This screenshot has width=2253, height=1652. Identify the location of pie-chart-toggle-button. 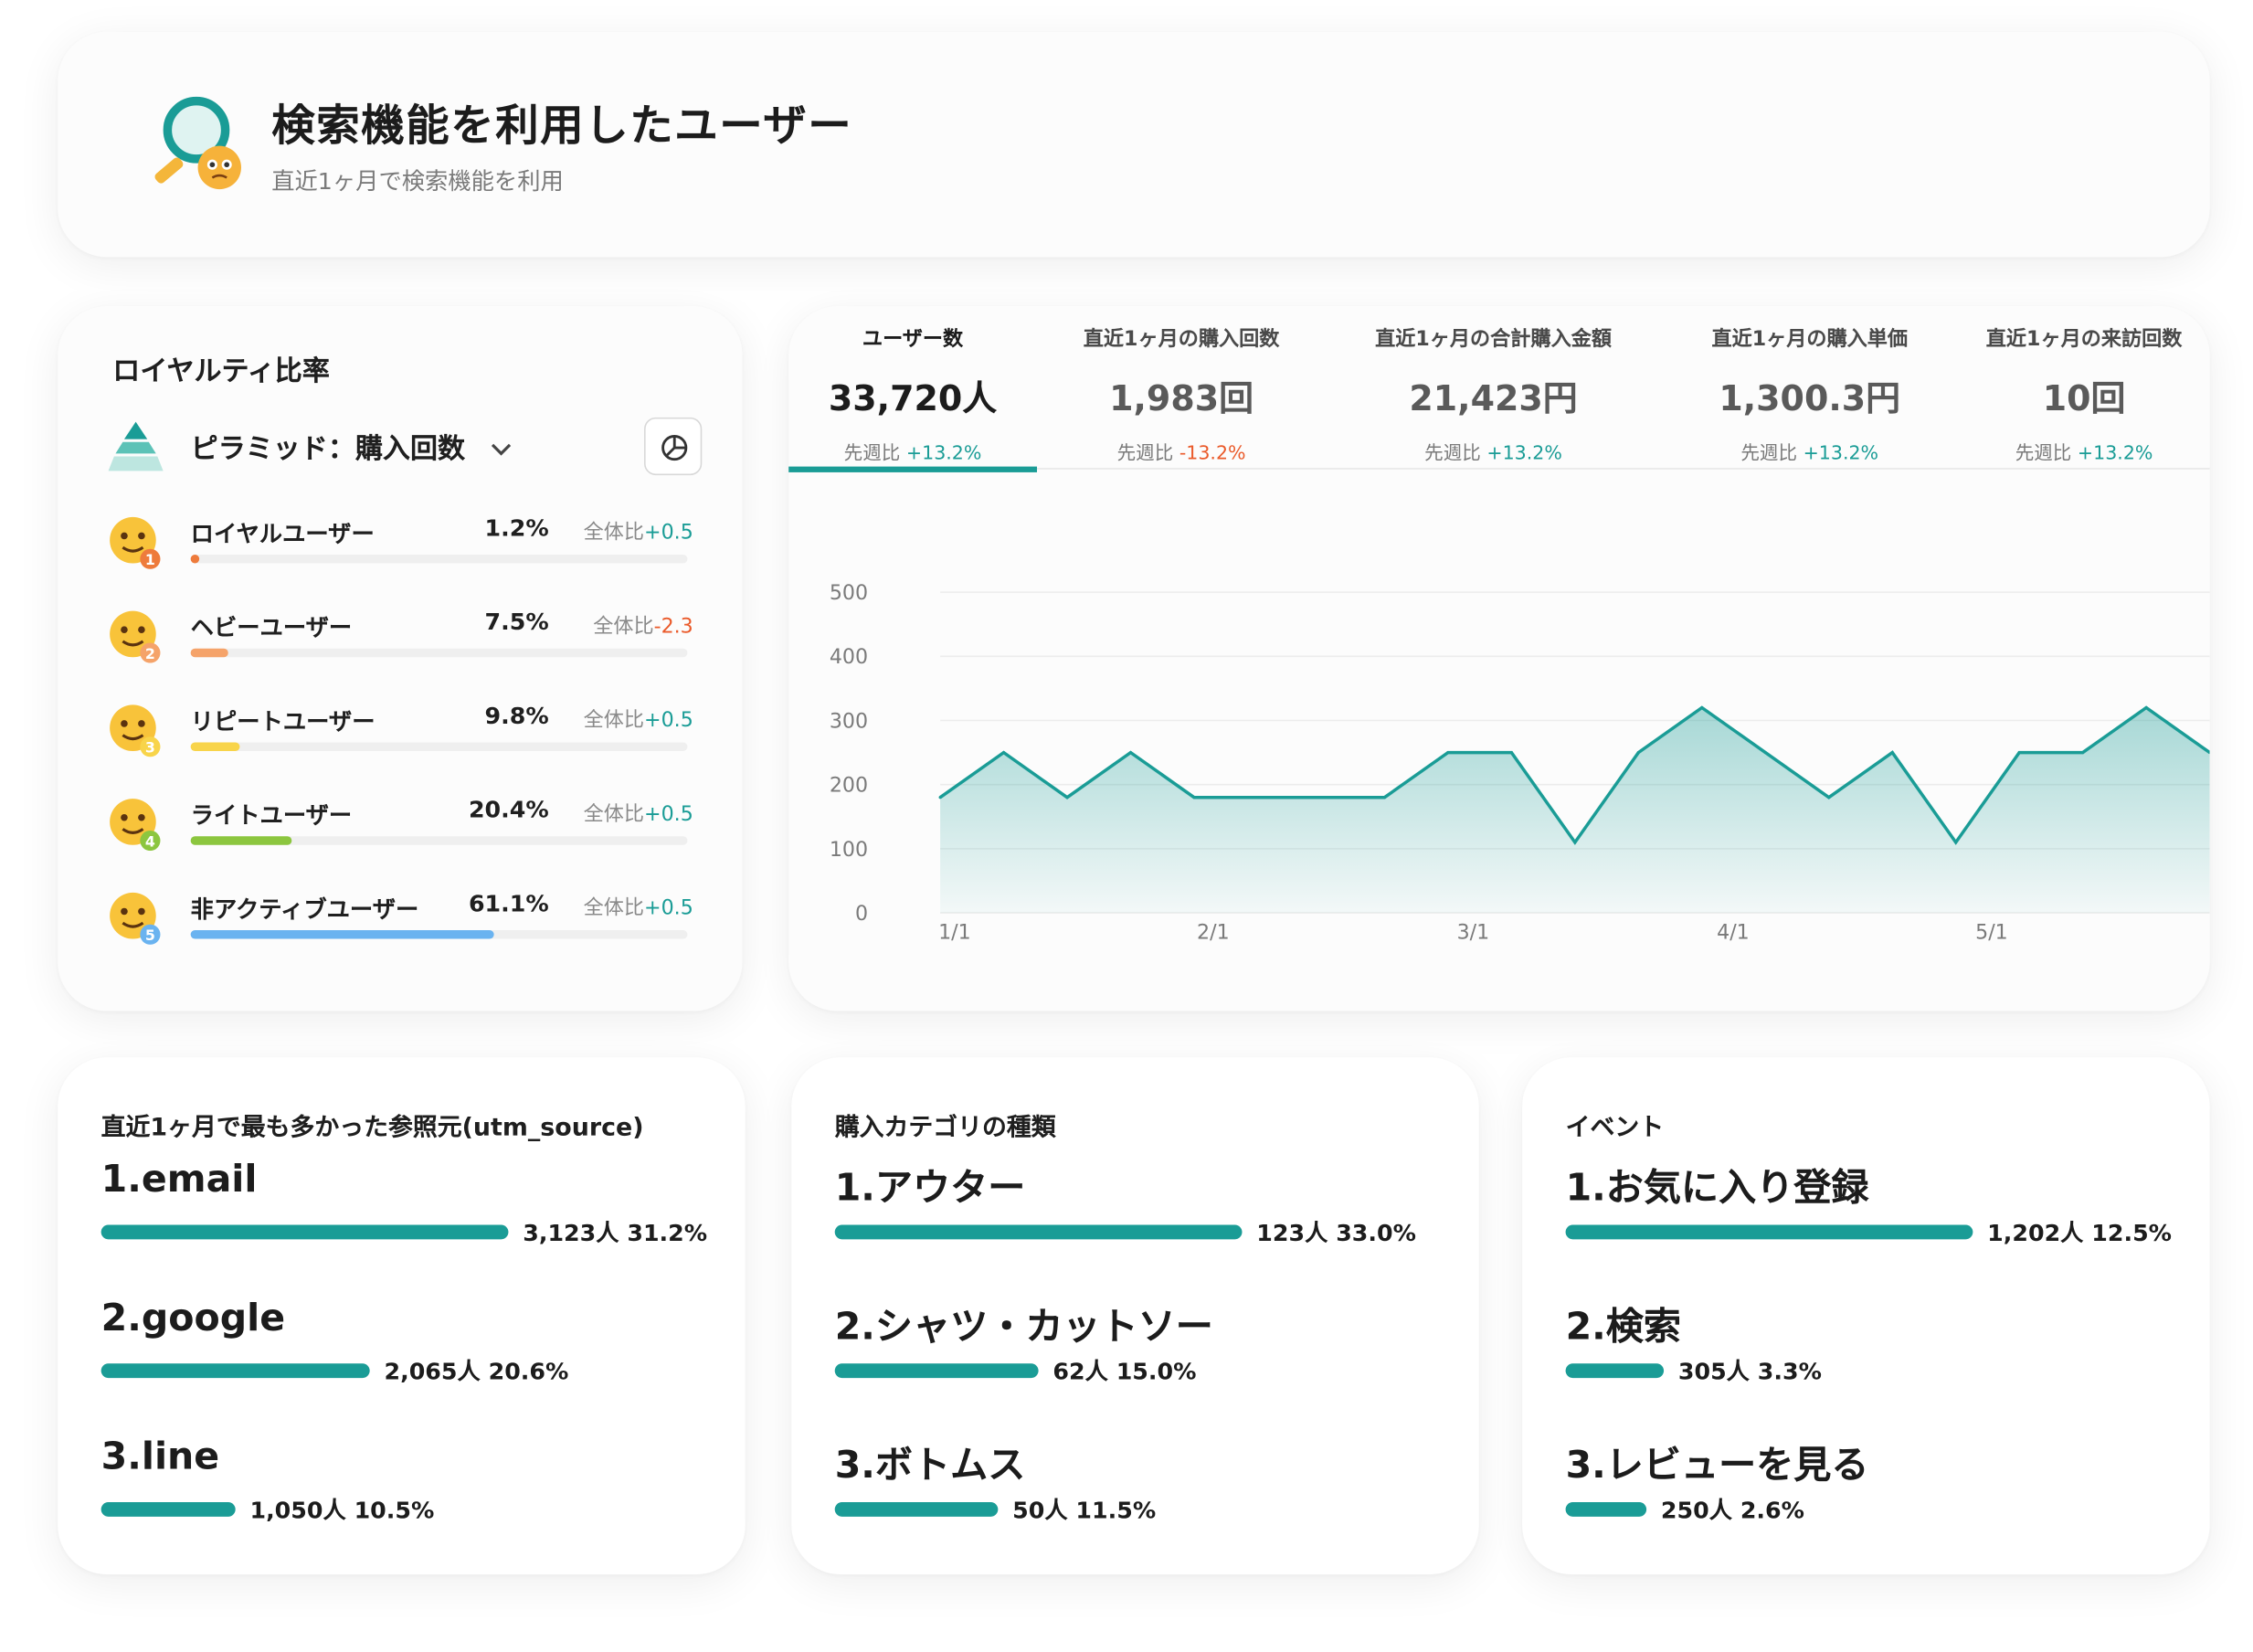
(674, 447).